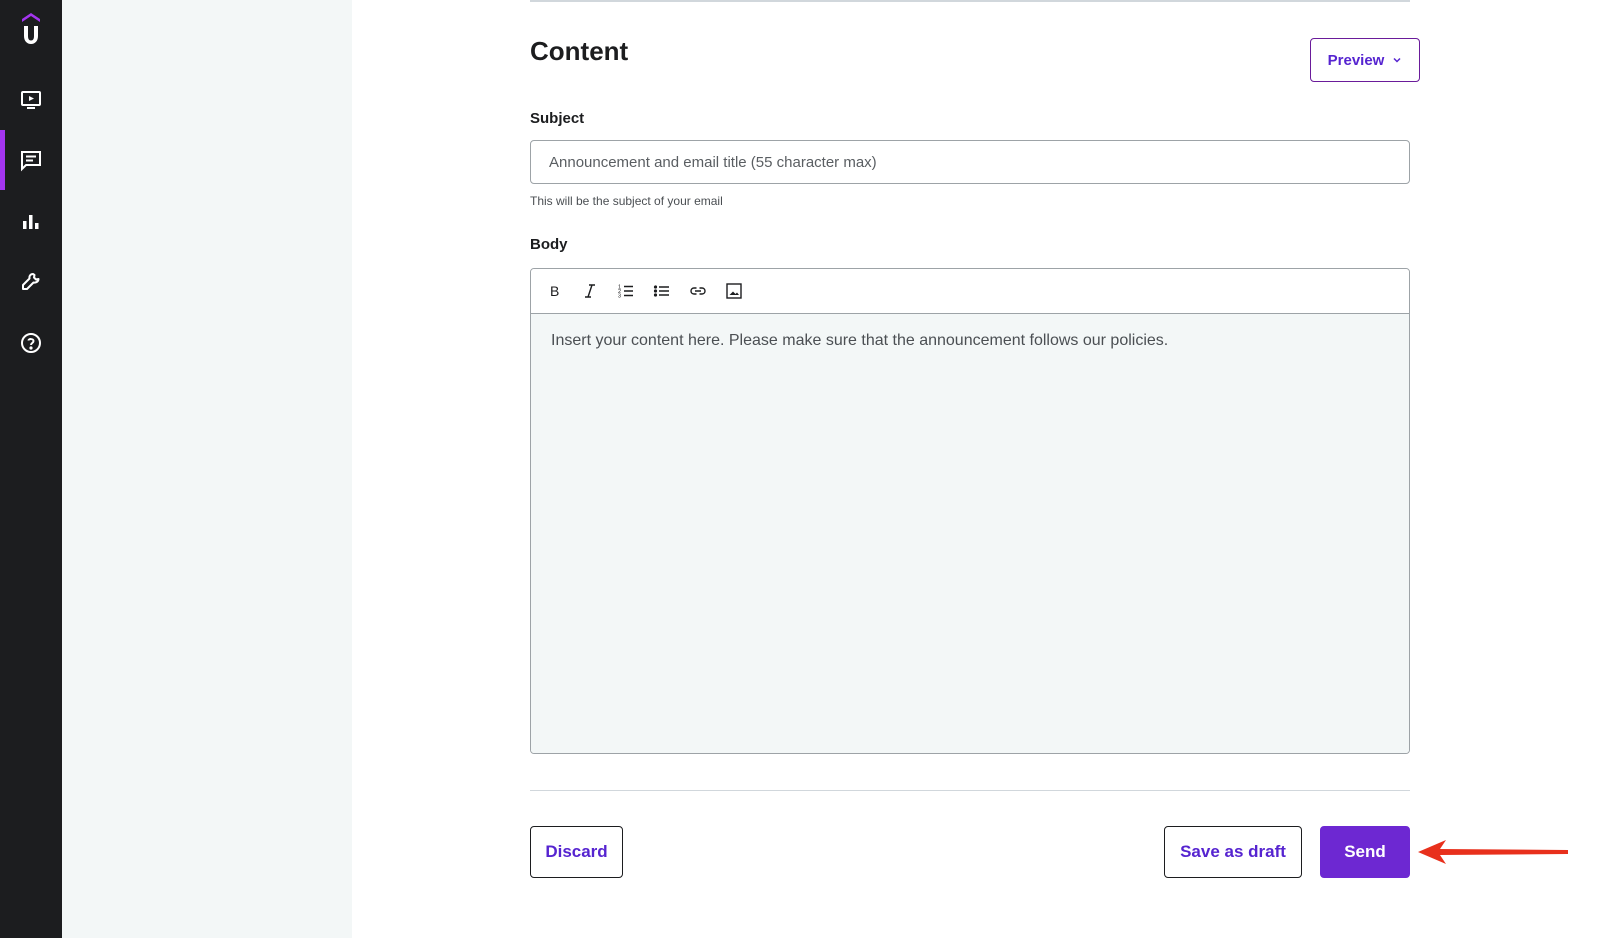 This screenshot has width=1600, height=938. I want to click on link-button, so click(697, 291).